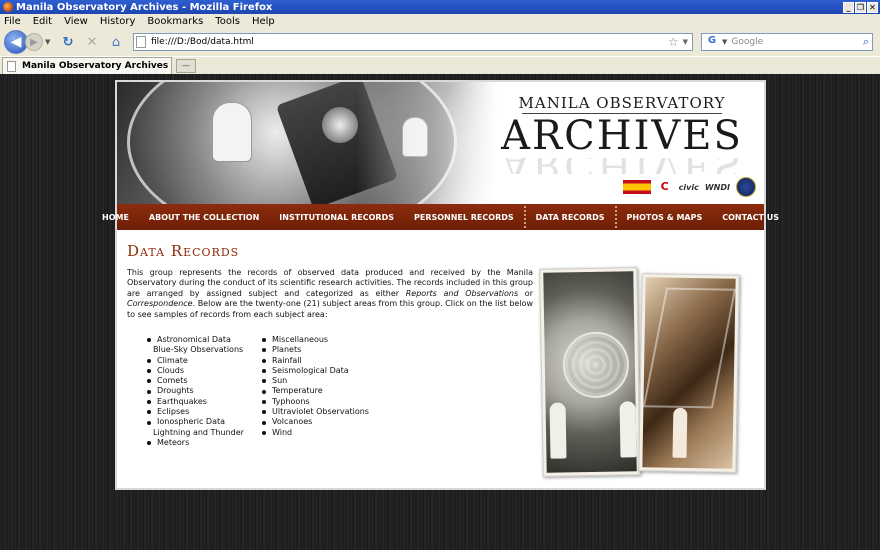 The image size is (880, 550). What do you see at coordinates (232, 132) in the screenshot?
I see `astronomer-figure-image` at bounding box center [232, 132].